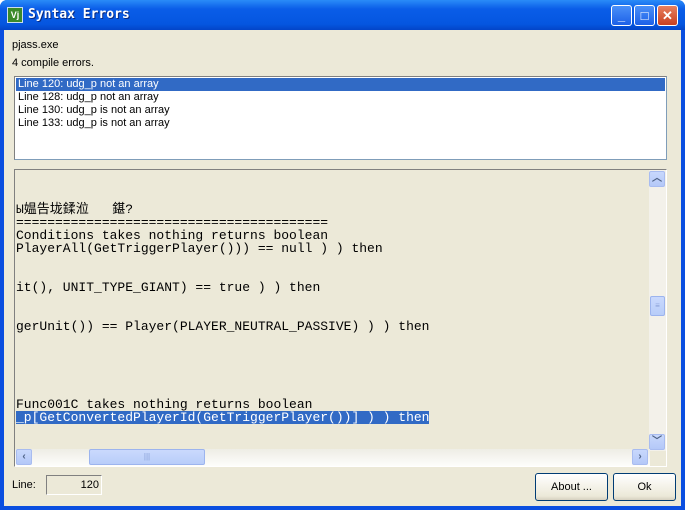 The image size is (685, 510). What do you see at coordinates (644, 487) in the screenshot?
I see `ok-button: Ok` at bounding box center [644, 487].